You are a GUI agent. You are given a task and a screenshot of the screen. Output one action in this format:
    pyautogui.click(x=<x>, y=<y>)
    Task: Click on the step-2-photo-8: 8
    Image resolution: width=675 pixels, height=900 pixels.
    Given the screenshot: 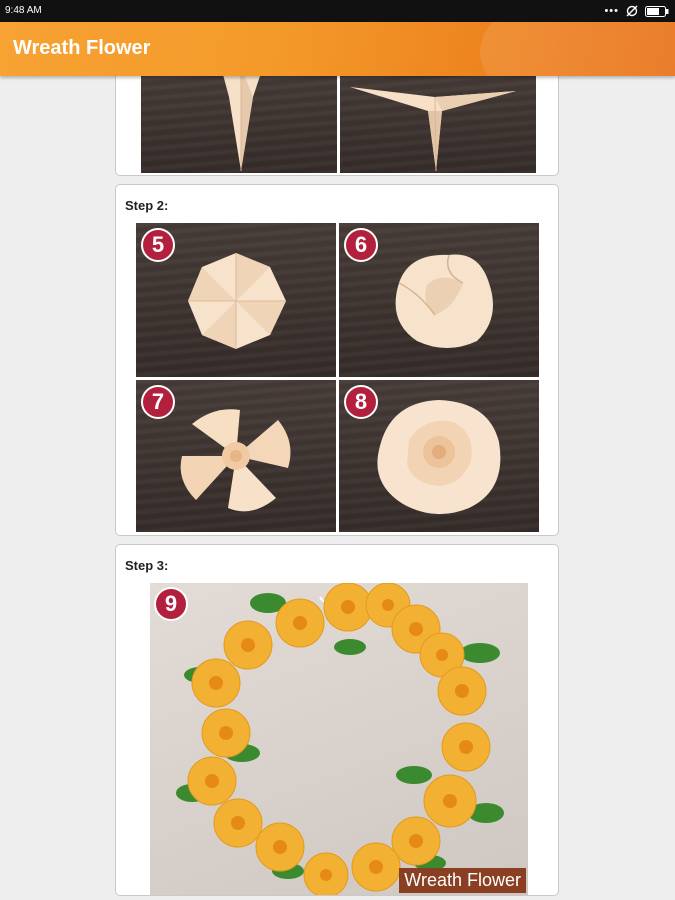 What is the action you would take?
    pyautogui.click(x=439, y=456)
    